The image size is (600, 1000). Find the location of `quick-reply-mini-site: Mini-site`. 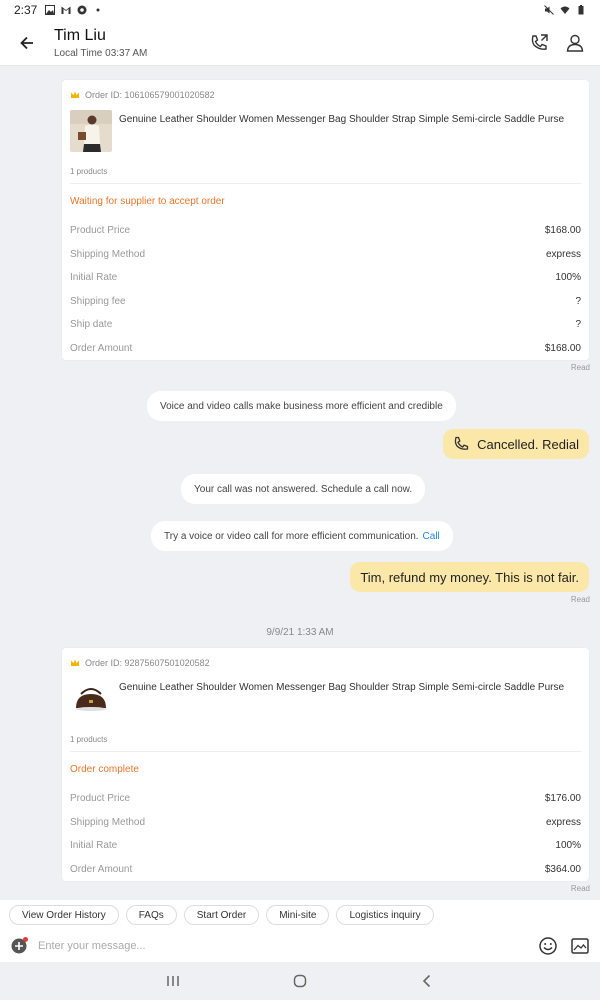

quick-reply-mini-site: Mini-site is located at coordinates (298, 915).